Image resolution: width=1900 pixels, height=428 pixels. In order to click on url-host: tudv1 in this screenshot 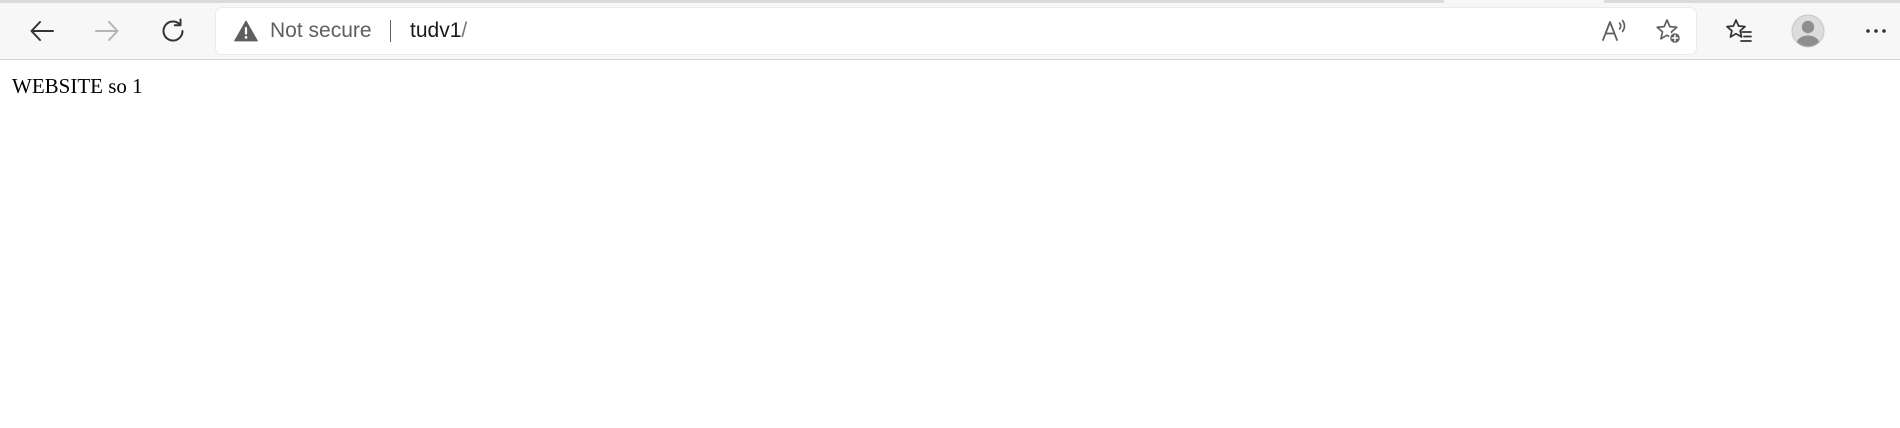, I will do `click(436, 30)`.